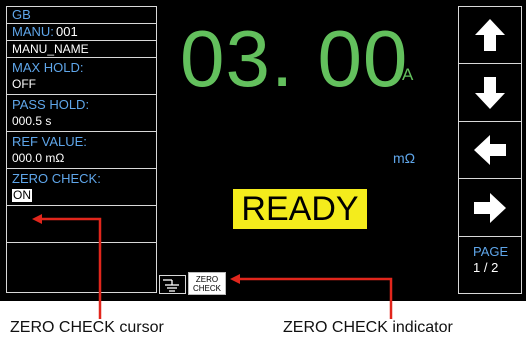  I want to click on cursor-arrowhead, so click(37, 219).